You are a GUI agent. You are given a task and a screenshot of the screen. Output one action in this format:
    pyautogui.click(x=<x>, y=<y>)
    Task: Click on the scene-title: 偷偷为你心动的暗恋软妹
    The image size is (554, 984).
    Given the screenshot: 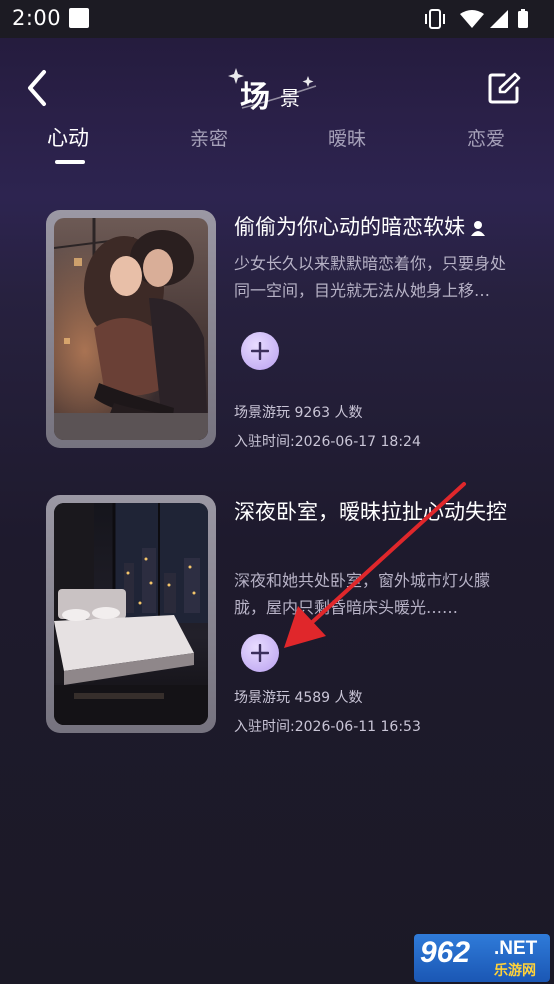 What is the action you would take?
    pyautogui.click(x=379, y=227)
    